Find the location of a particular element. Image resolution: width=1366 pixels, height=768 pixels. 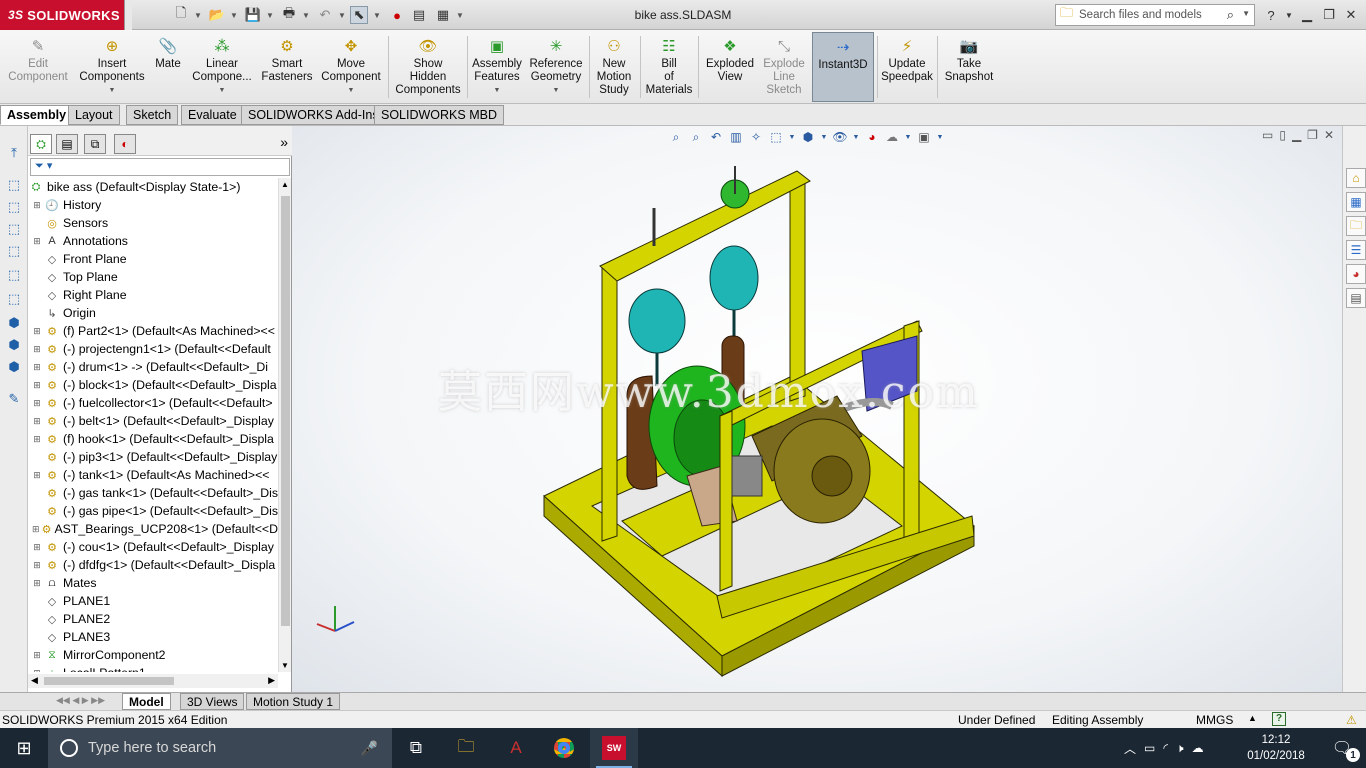

take-snapshot-button: 📷 Take Snapshot is located at coordinates (969, 67).